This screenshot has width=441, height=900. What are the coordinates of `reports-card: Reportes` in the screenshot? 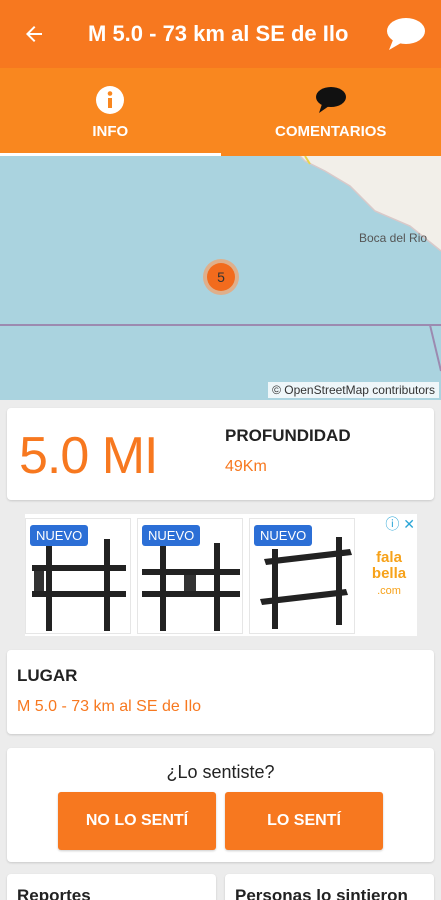 It's located at (111, 887).